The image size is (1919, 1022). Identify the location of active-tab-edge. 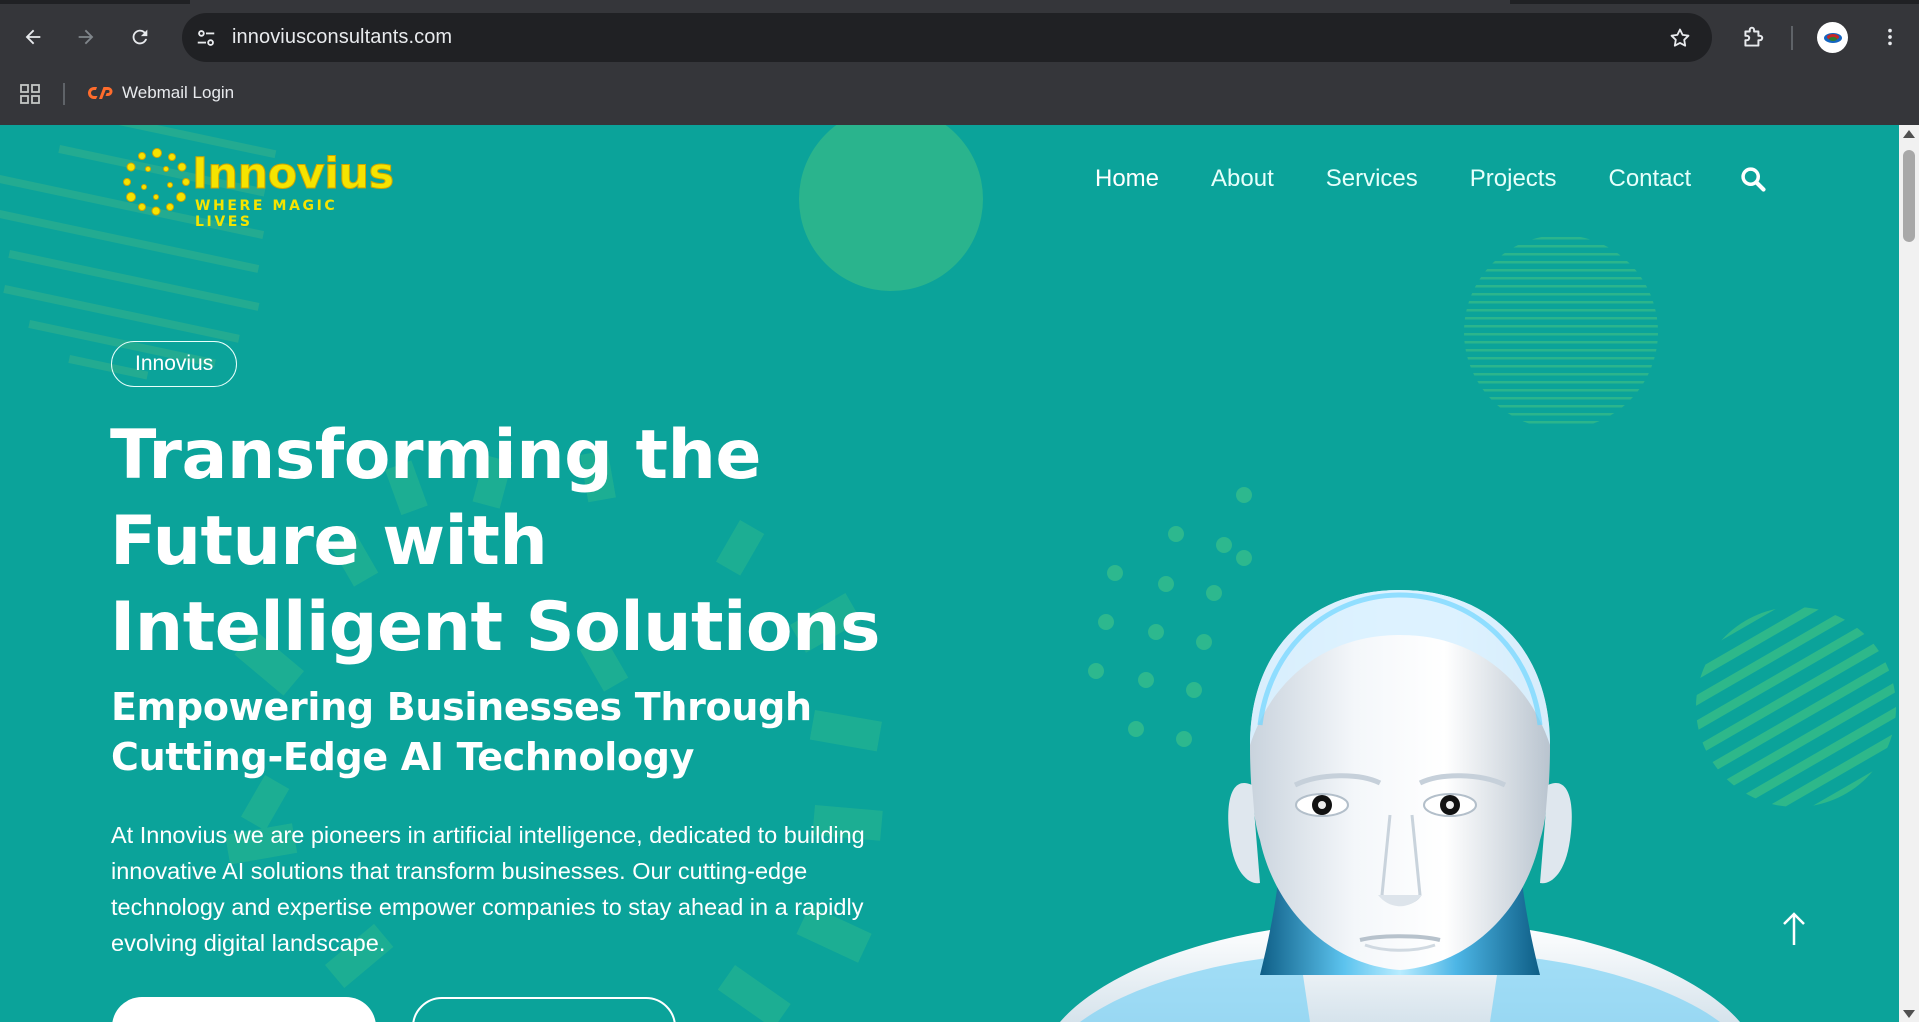
(850, 2).